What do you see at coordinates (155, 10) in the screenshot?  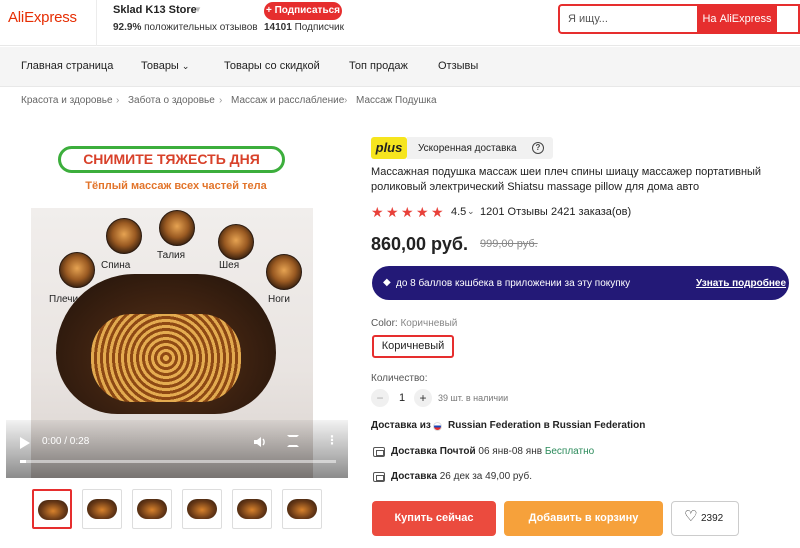 I see `store-name: Sklad K13 Store` at bounding box center [155, 10].